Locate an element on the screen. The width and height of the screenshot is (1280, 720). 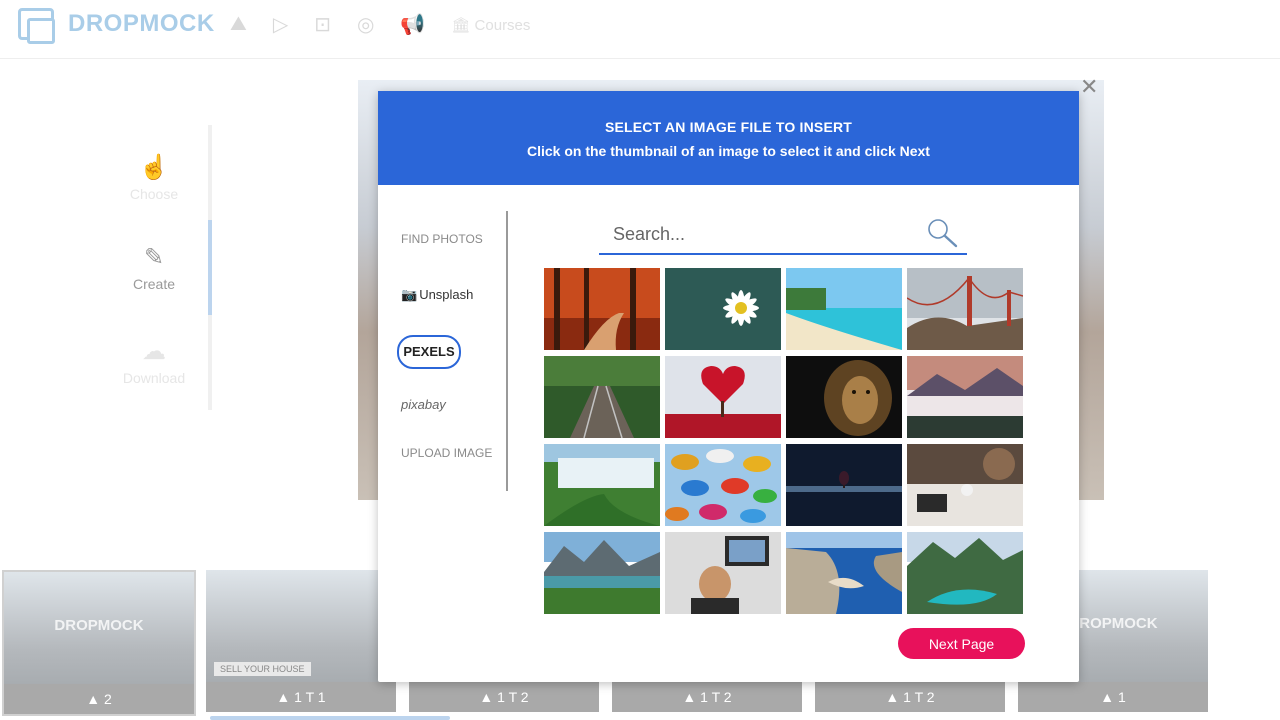
photo-tile-misty-mountains is located at coordinates (965, 397).